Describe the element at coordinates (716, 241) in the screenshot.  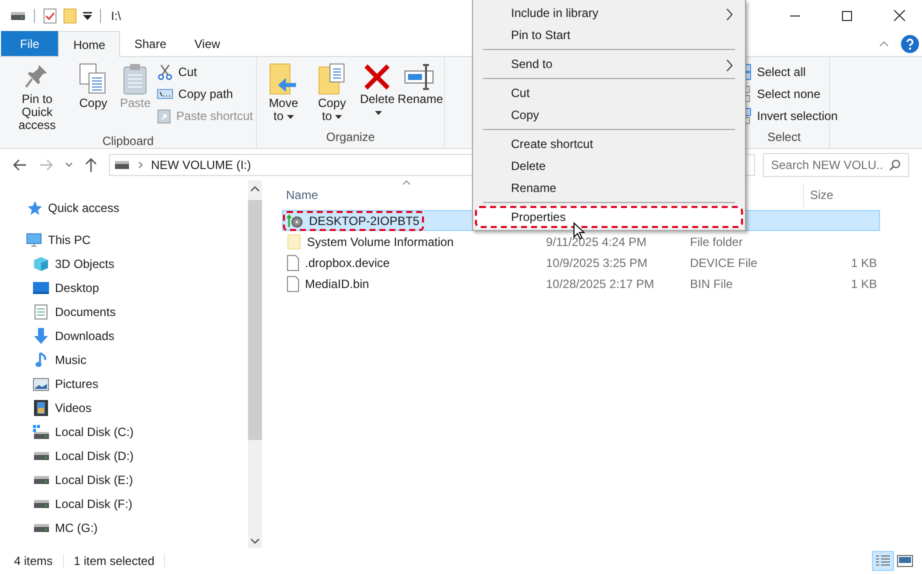
I see `file-type: File folder` at that location.